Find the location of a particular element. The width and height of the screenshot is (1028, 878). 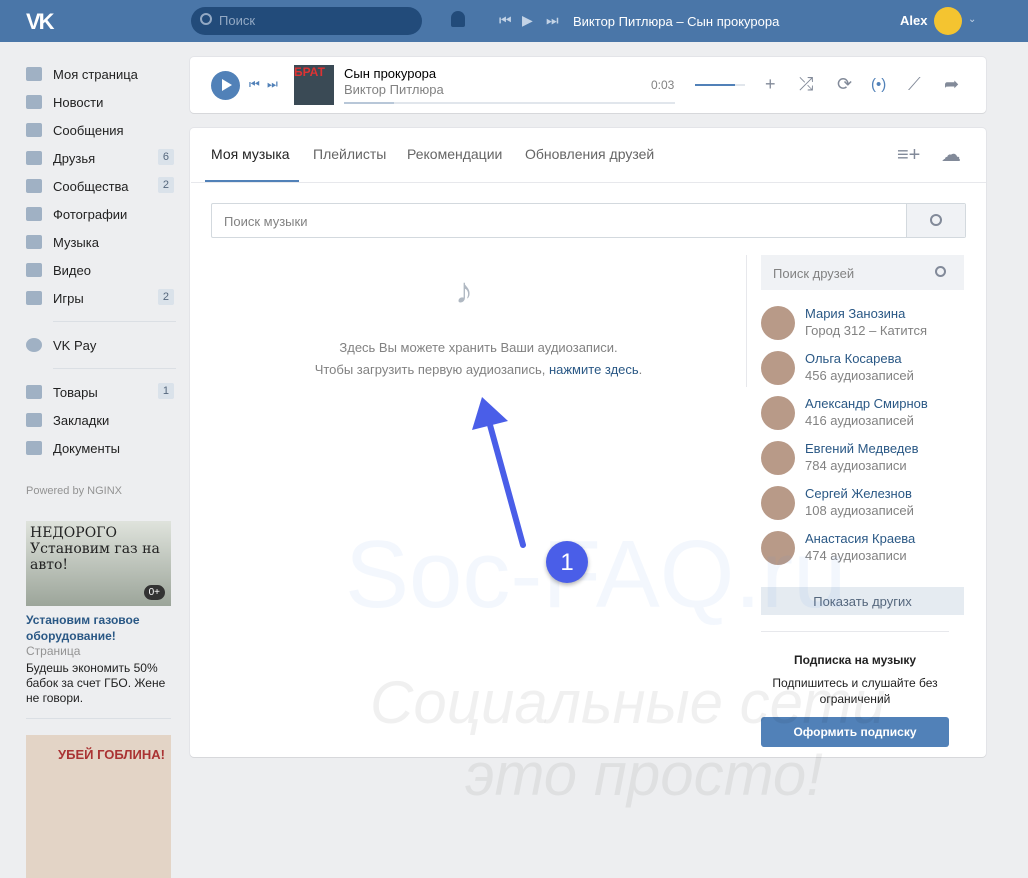

user-name: Alex is located at coordinates (913, 20).